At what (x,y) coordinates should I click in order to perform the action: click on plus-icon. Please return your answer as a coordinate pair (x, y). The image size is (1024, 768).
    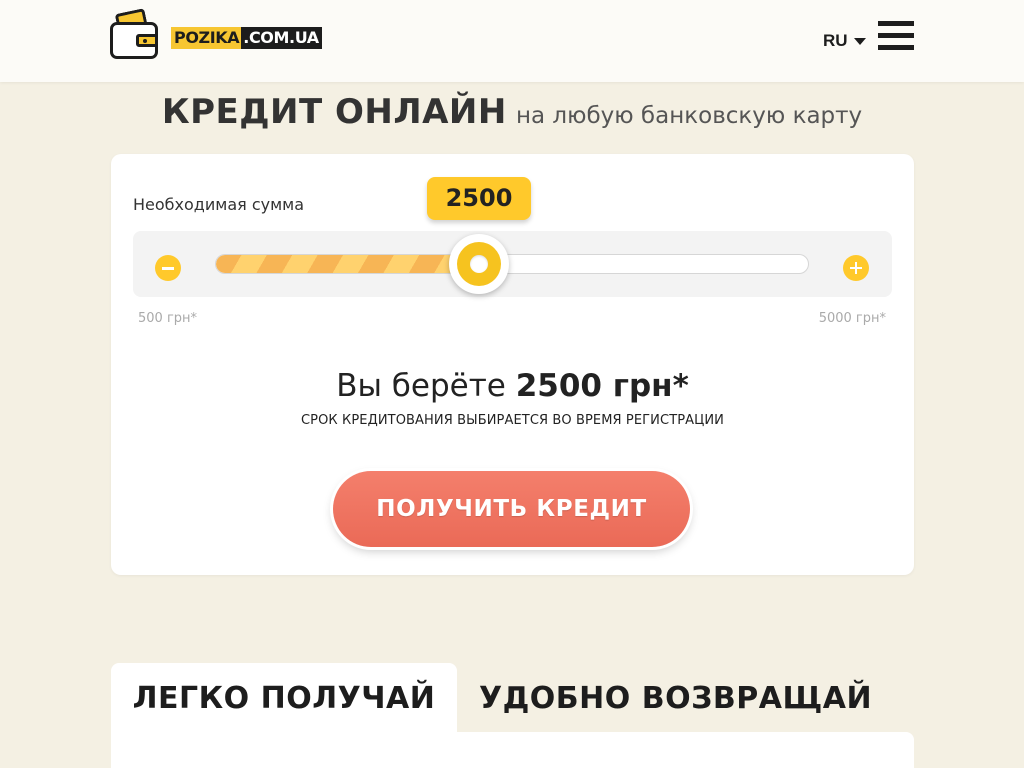
    Looking at the image, I should click on (856, 268).